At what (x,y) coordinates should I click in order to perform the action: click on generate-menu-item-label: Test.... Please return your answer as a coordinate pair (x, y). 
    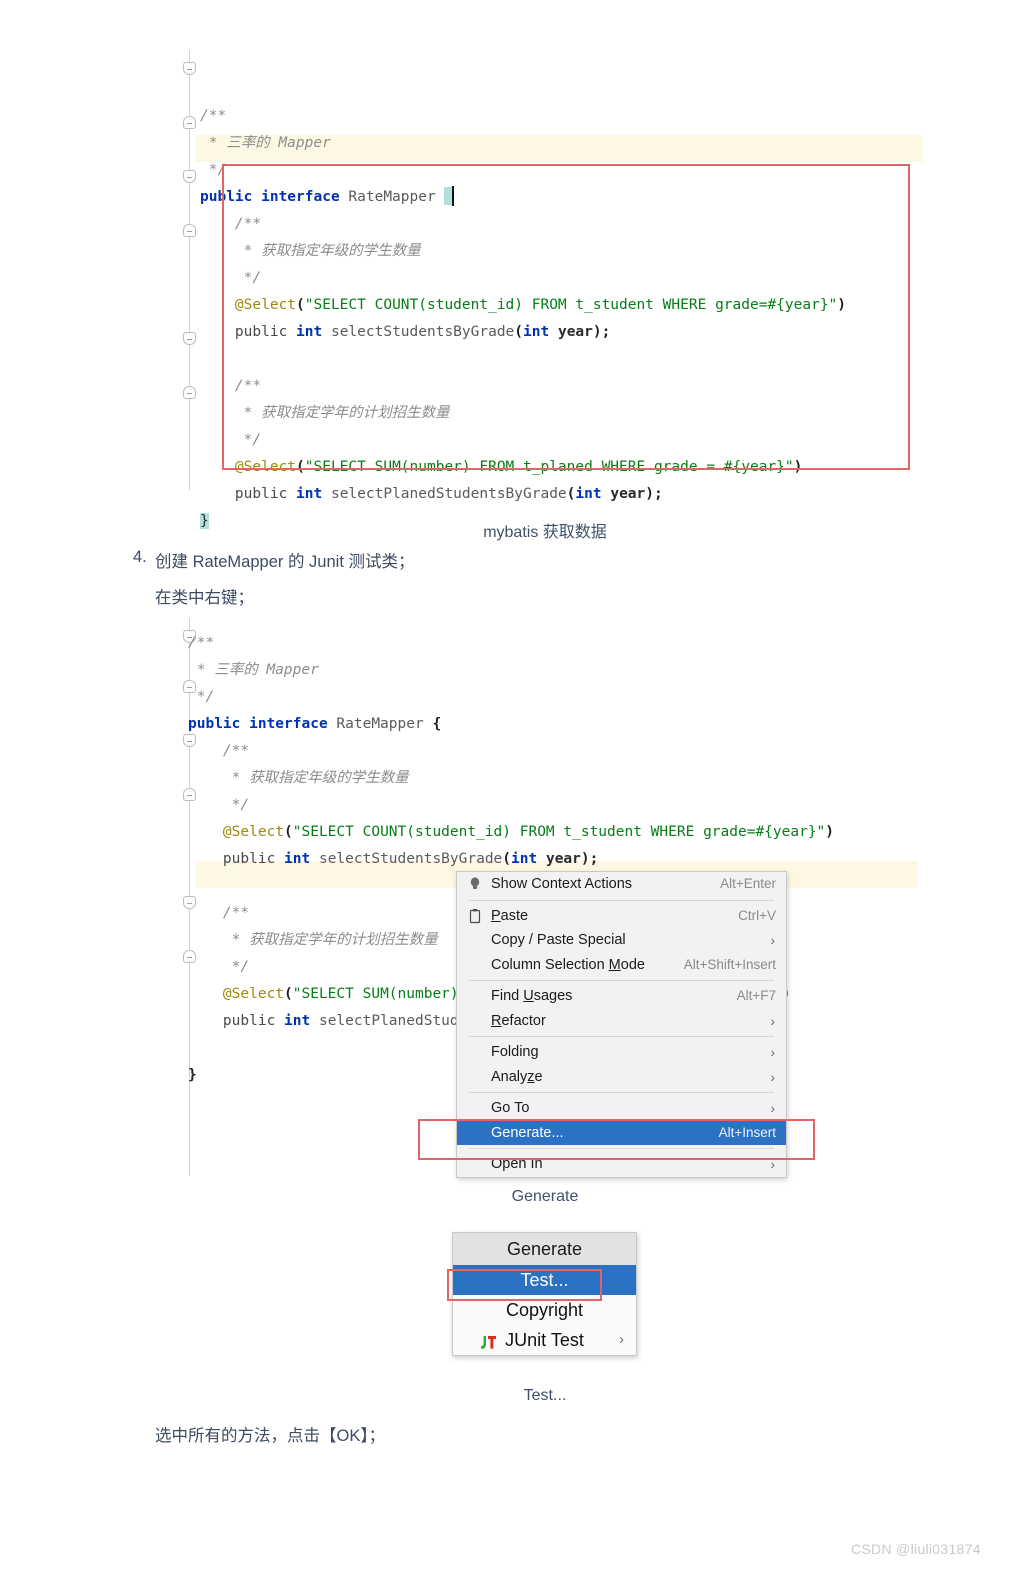
    Looking at the image, I should click on (544, 1280).